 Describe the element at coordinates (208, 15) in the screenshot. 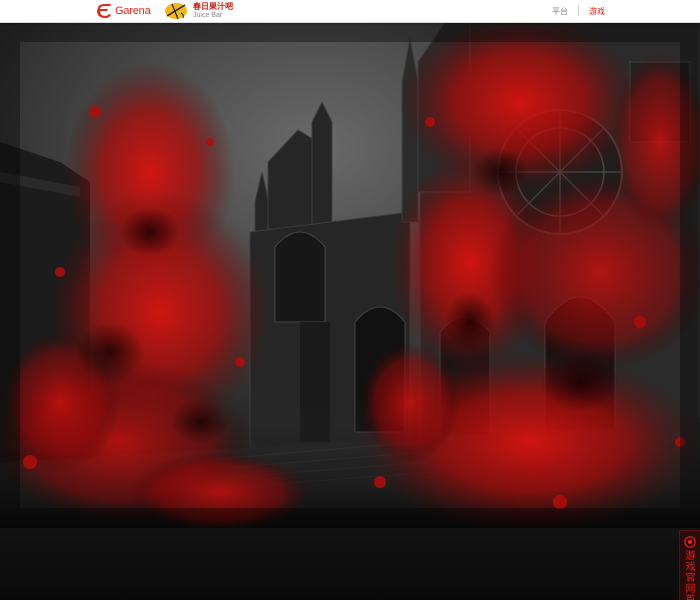

I see `juice-bar-en-label: Juice Bar` at that location.